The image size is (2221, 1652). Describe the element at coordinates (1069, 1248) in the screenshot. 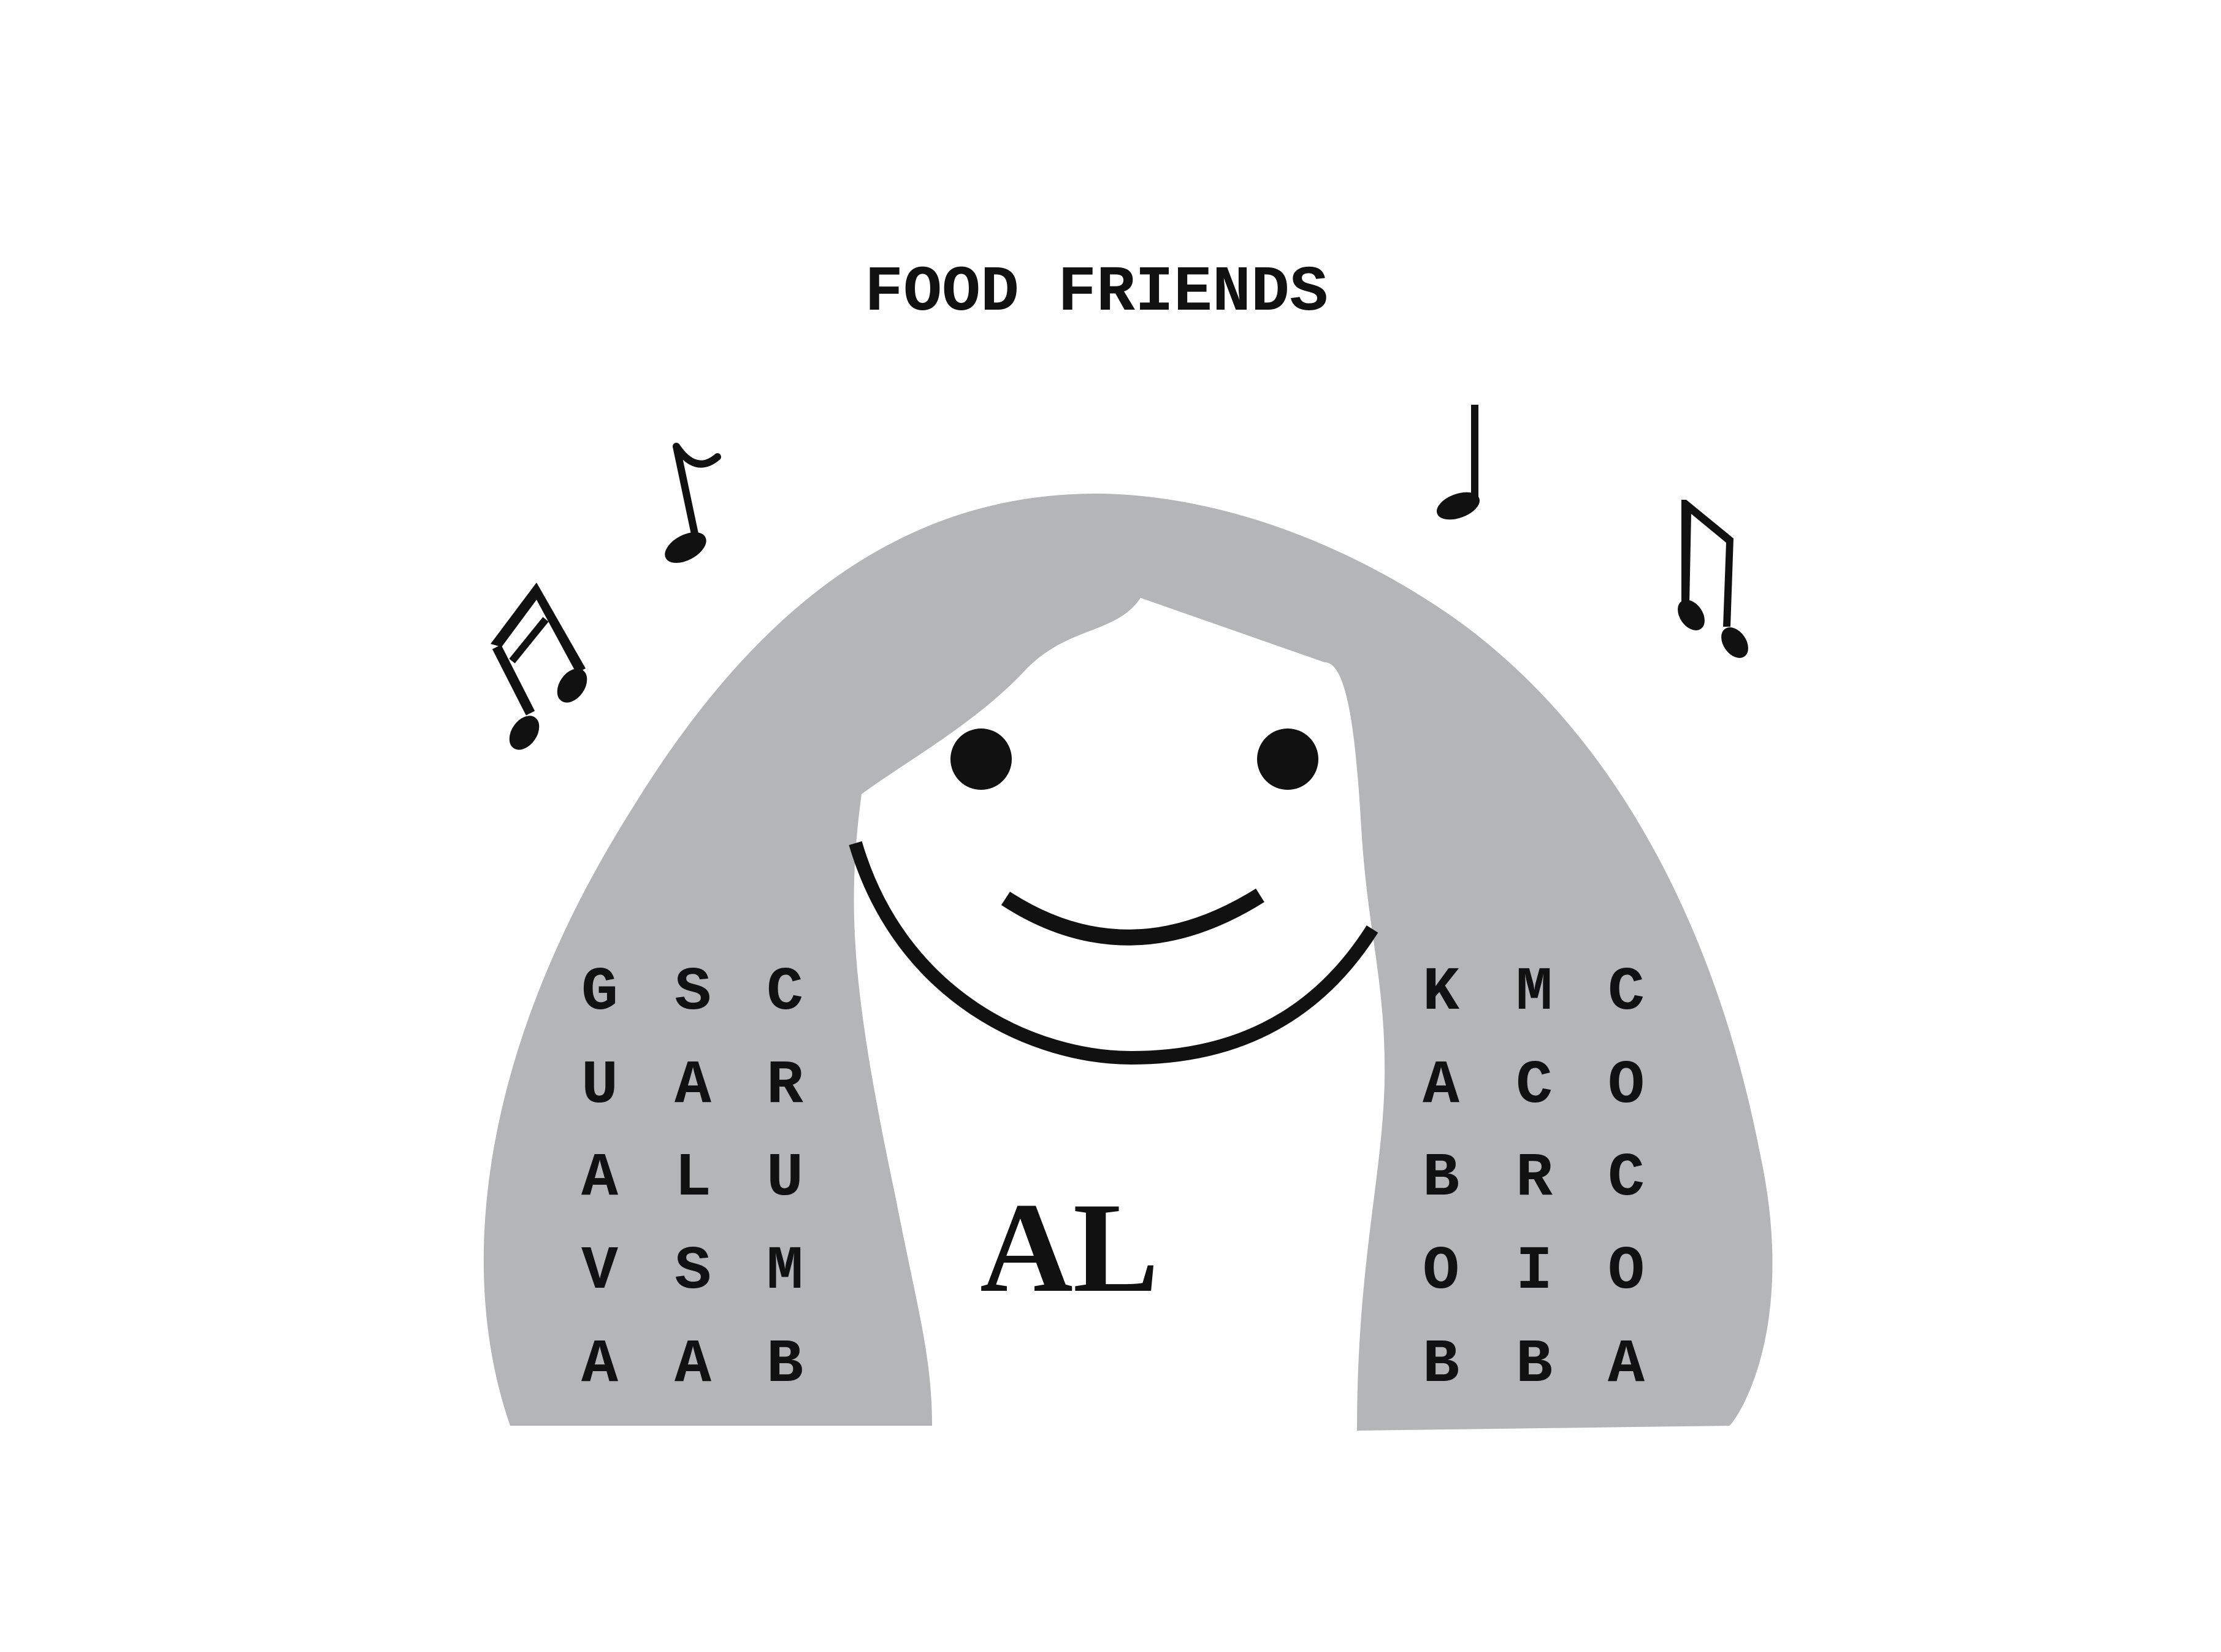

I see `character-name: AL` at that location.